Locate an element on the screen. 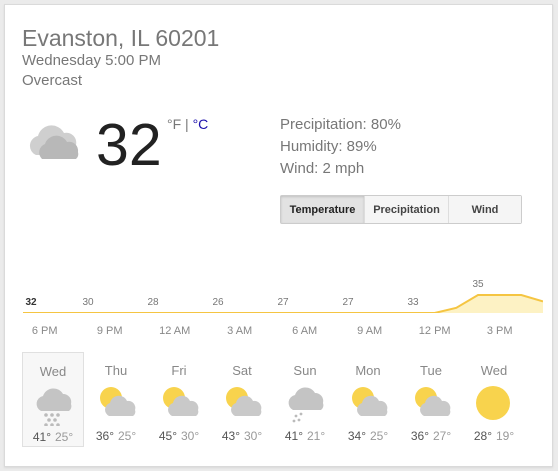 This screenshot has width=558, height=471. condition-text: Overcast is located at coordinates (52, 80).